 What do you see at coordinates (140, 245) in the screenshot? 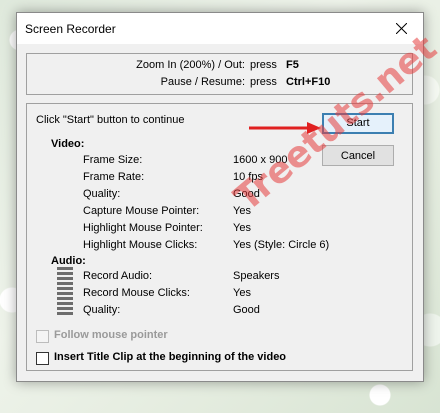
I see `video-label: Highlight Mouse Clicks:` at bounding box center [140, 245].